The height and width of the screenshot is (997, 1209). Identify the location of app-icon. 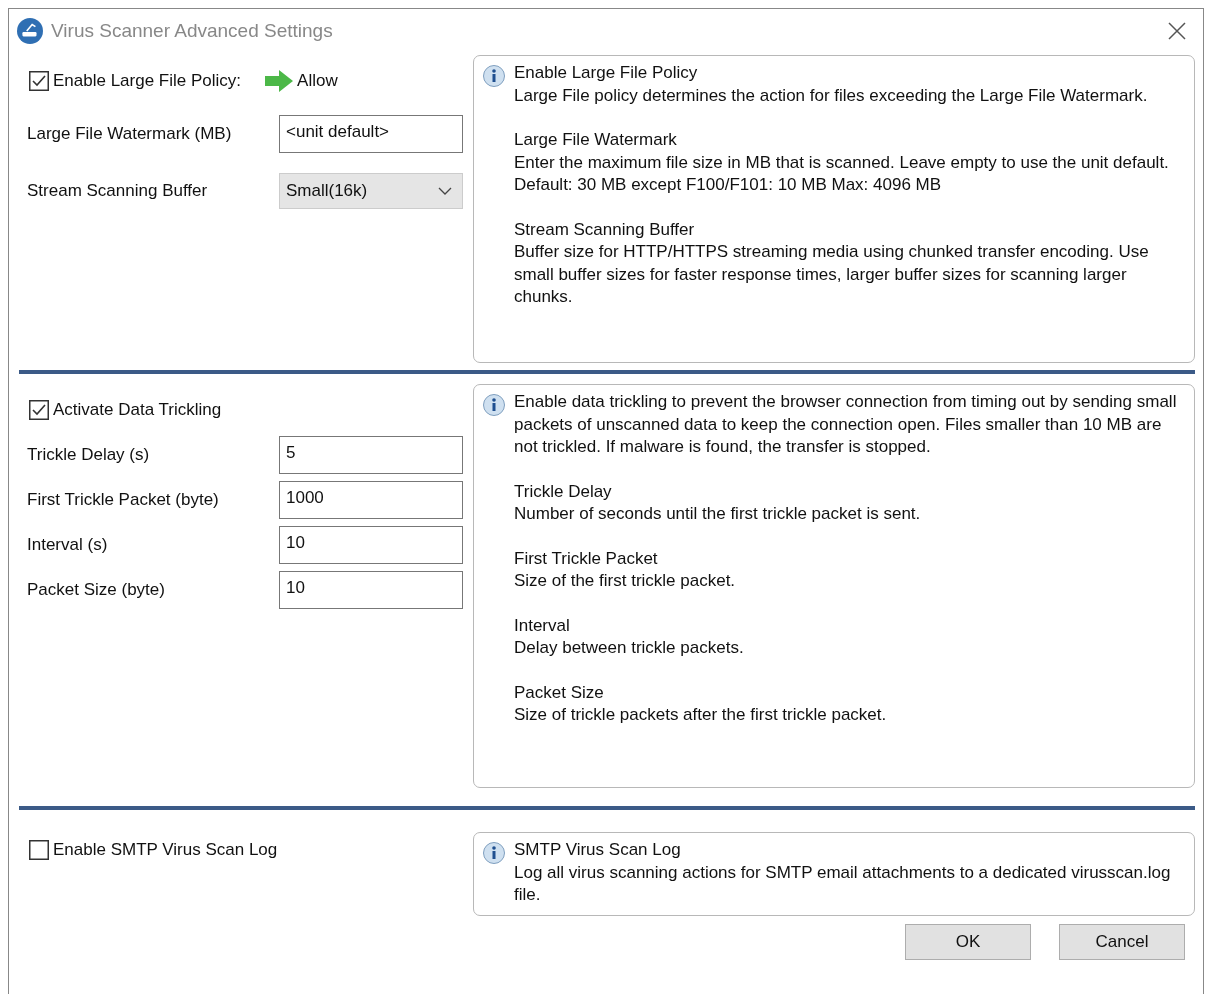
(30, 31).